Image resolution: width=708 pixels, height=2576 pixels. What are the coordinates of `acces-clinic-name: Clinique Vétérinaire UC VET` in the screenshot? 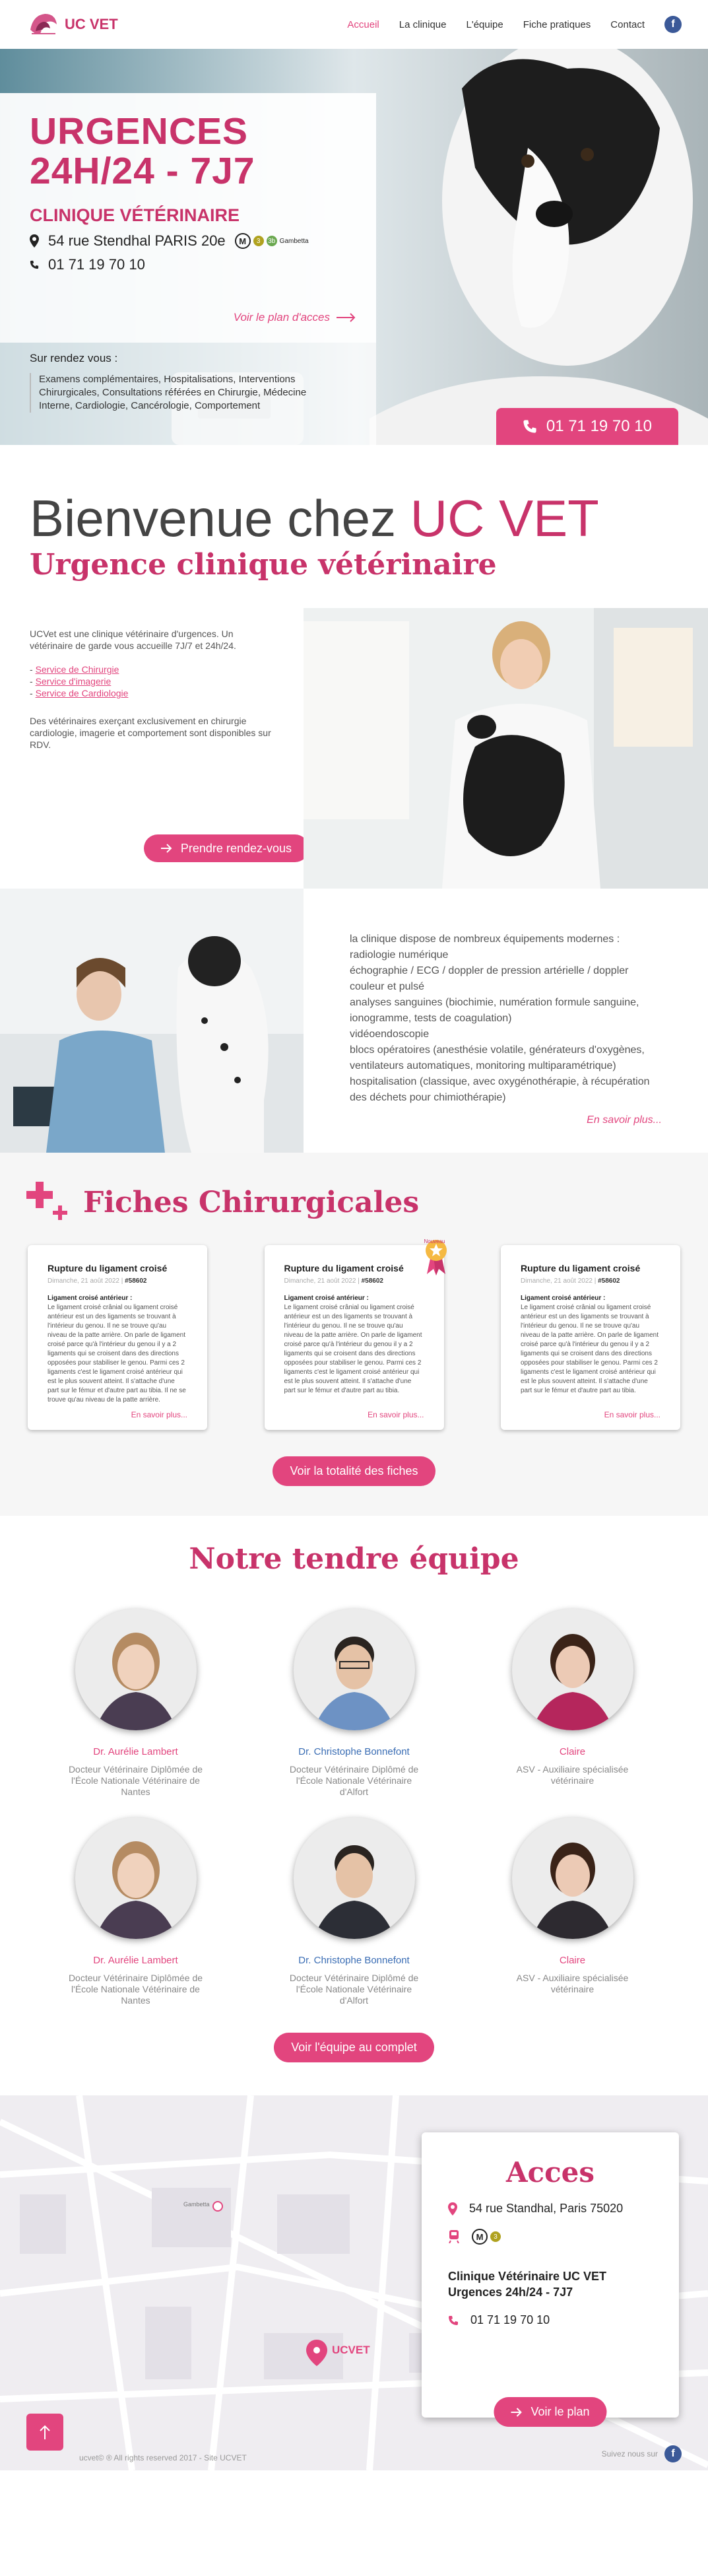 It's located at (527, 2276).